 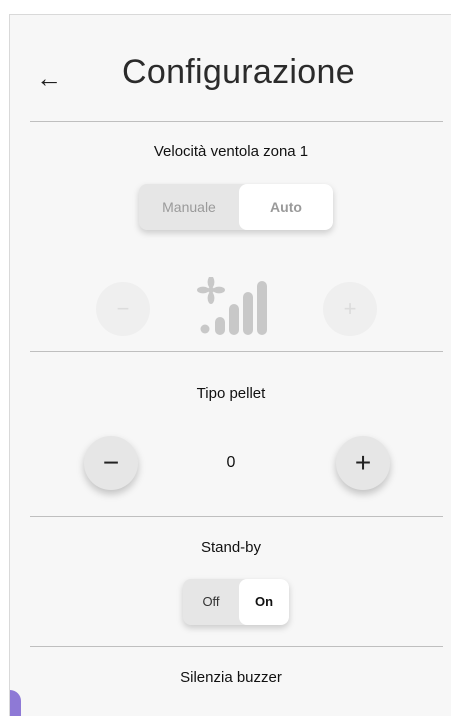 I want to click on fan-mode-manual-option: Manuale, so click(x=189, y=207).